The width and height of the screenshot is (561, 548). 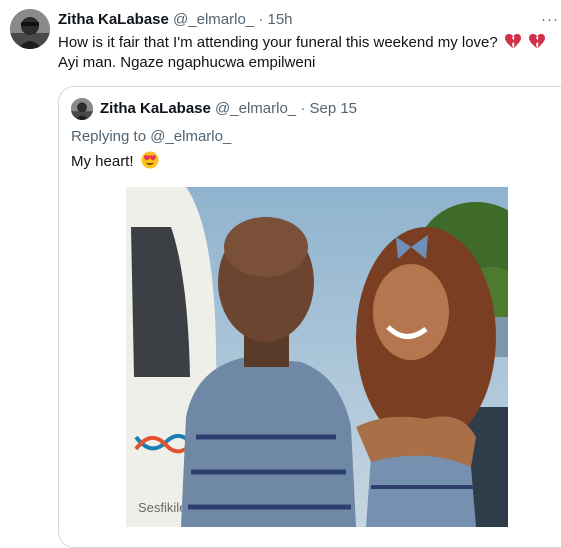 I want to click on quoted-tweet-date: Sep 15, so click(x=333, y=108).